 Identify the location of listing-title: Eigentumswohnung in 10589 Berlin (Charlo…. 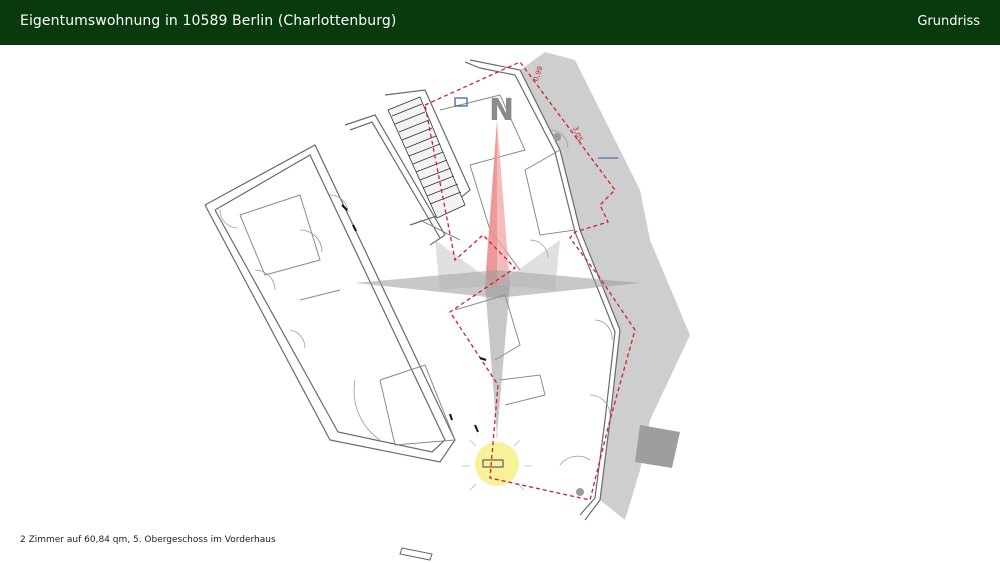
(208, 21).